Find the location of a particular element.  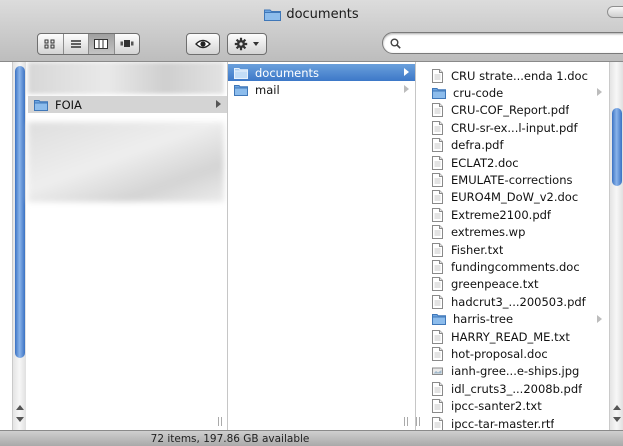

file-list-item: Extreme2100.pdf is located at coordinates (512, 214).